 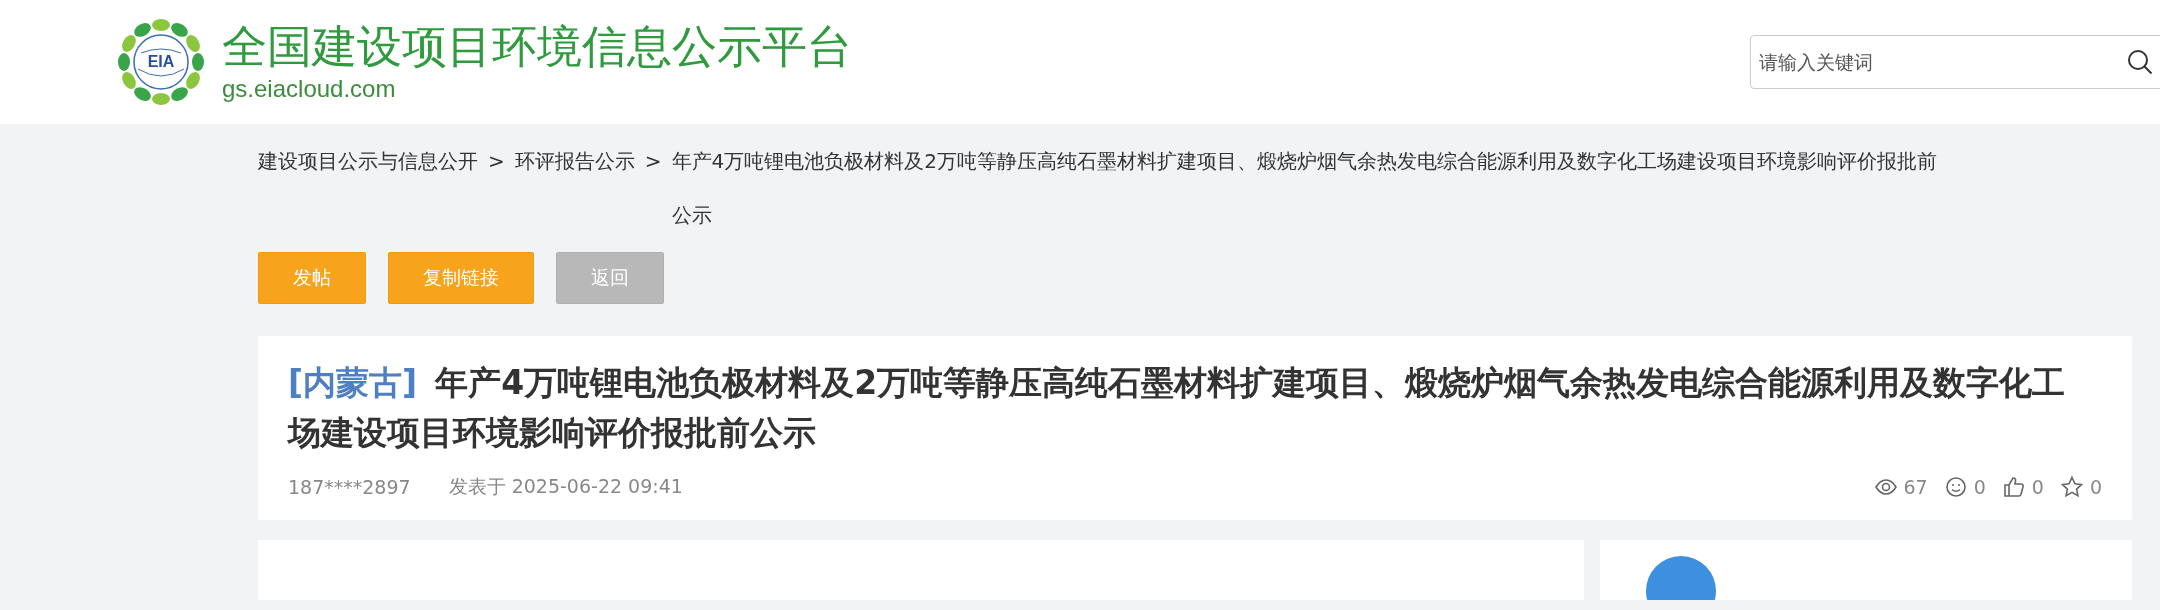 What do you see at coordinates (574, 161) in the screenshot?
I see `breadcrumb-link: 环评报告公示` at bounding box center [574, 161].